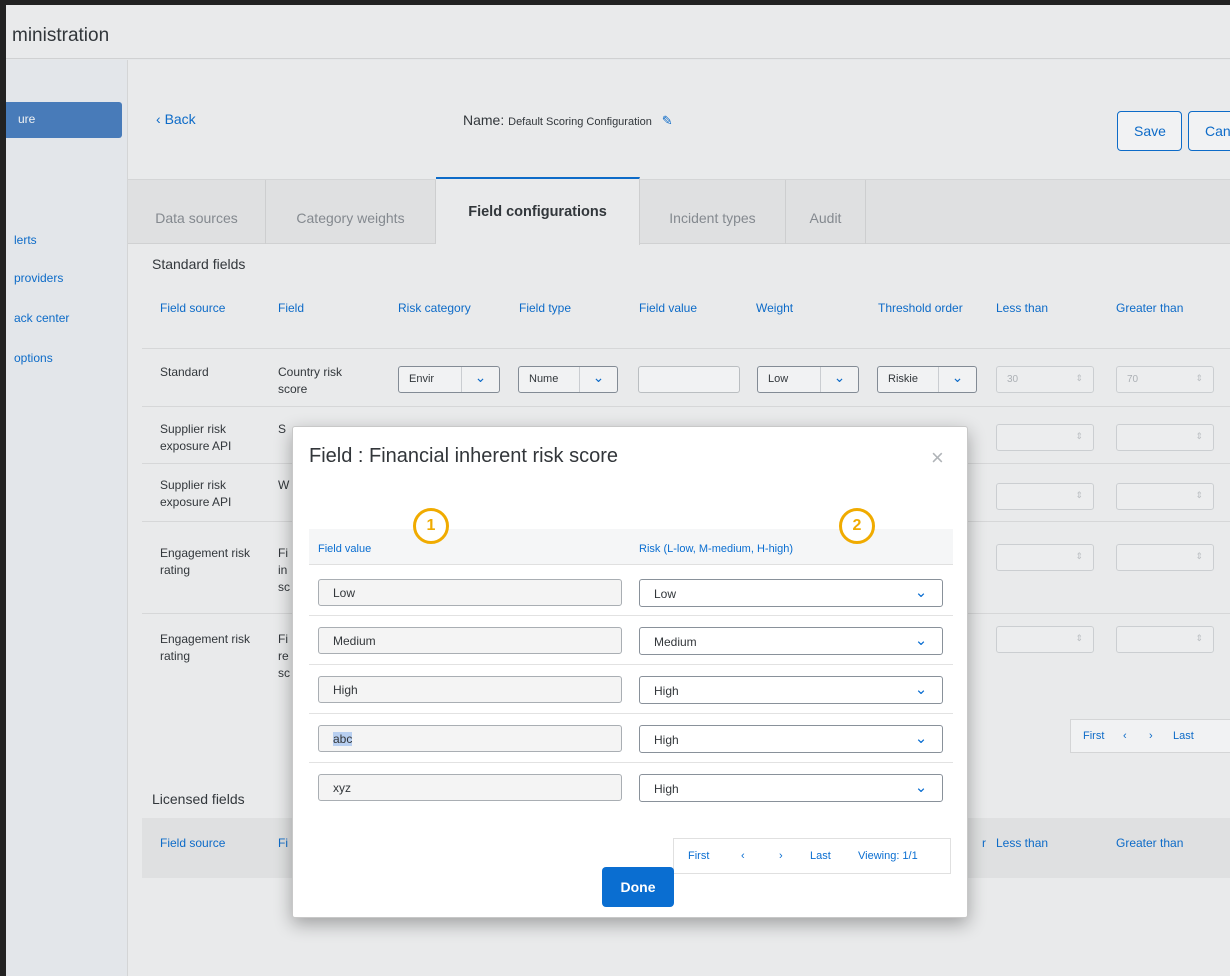 Image resolution: width=1230 pixels, height=976 pixels. I want to click on callout-badge-2: 2, so click(857, 526).